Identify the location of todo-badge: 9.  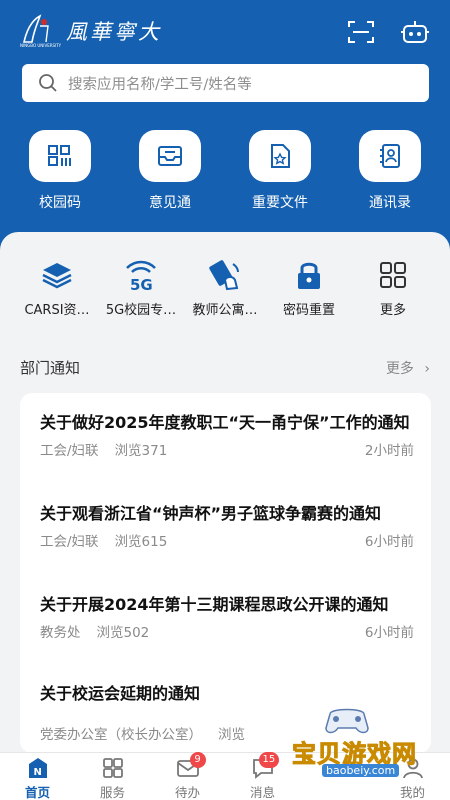
(197, 760).